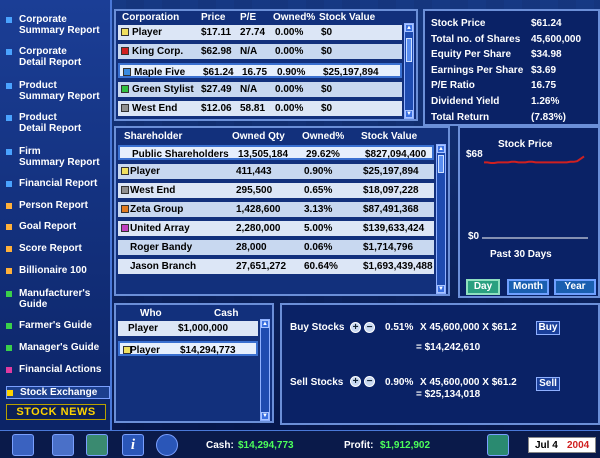 The height and width of the screenshot is (458, 600). Describe the element at coordinates (528, 287) in the screenshot. I see `month-button: Month` at that location.